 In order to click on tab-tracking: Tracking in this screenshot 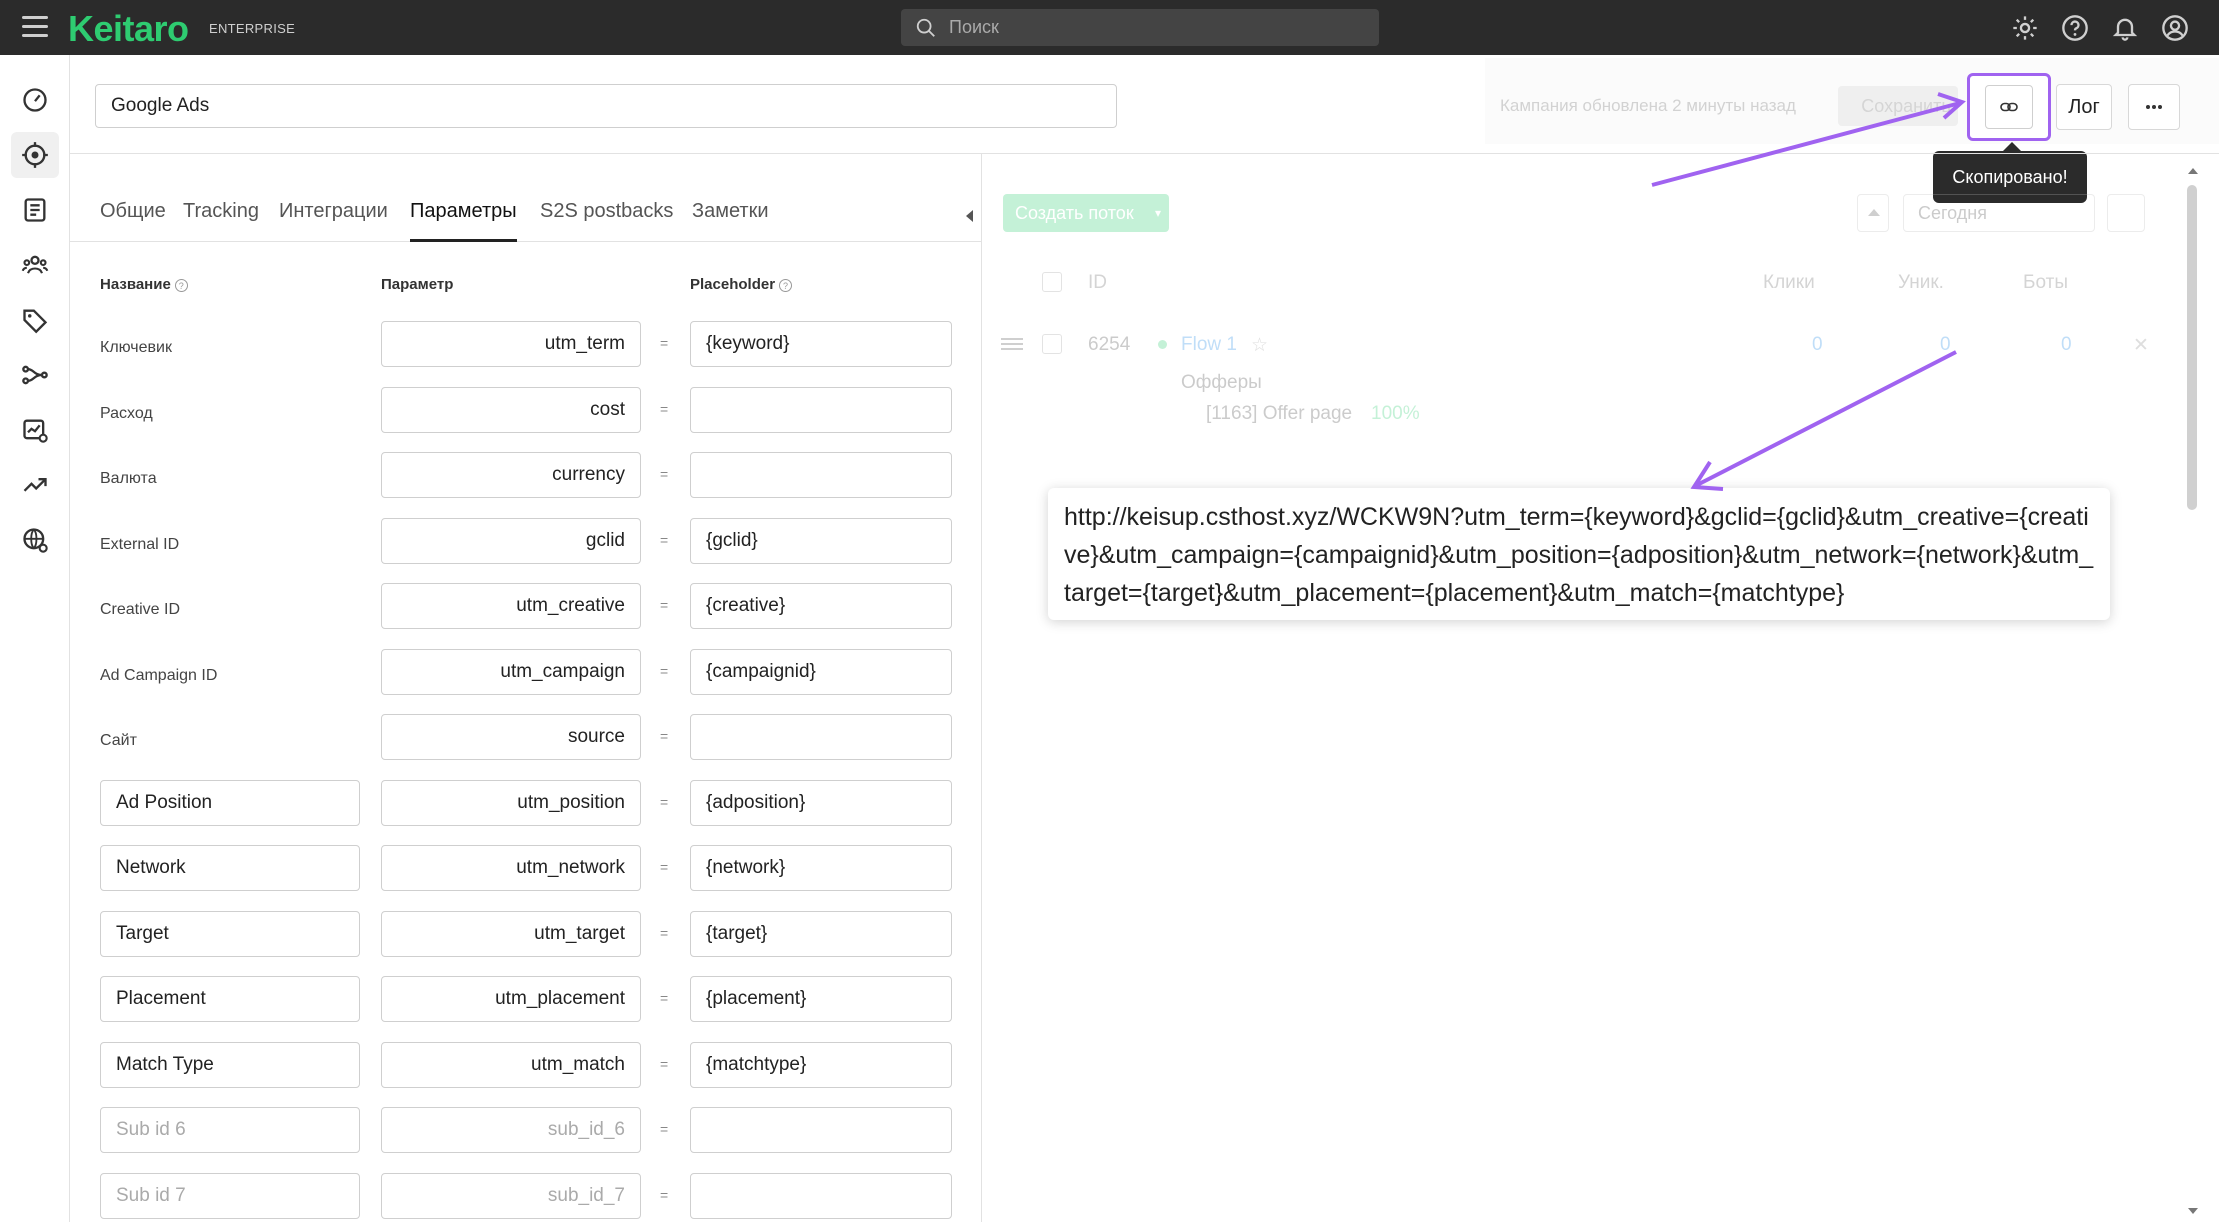, I will do `click(221, 221)`.